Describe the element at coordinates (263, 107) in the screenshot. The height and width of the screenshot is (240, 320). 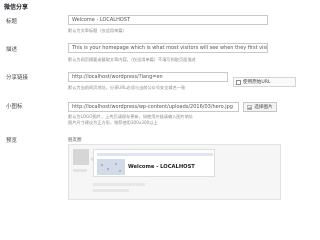
I see `select-image-label: 选择图片` at that location.